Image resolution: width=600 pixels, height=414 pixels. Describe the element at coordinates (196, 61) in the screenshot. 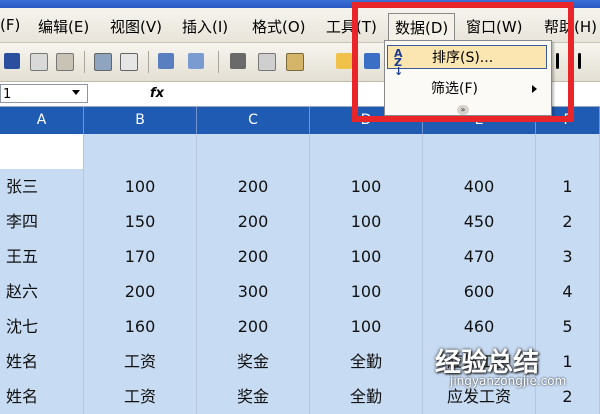

I see `research-icon` at that location.